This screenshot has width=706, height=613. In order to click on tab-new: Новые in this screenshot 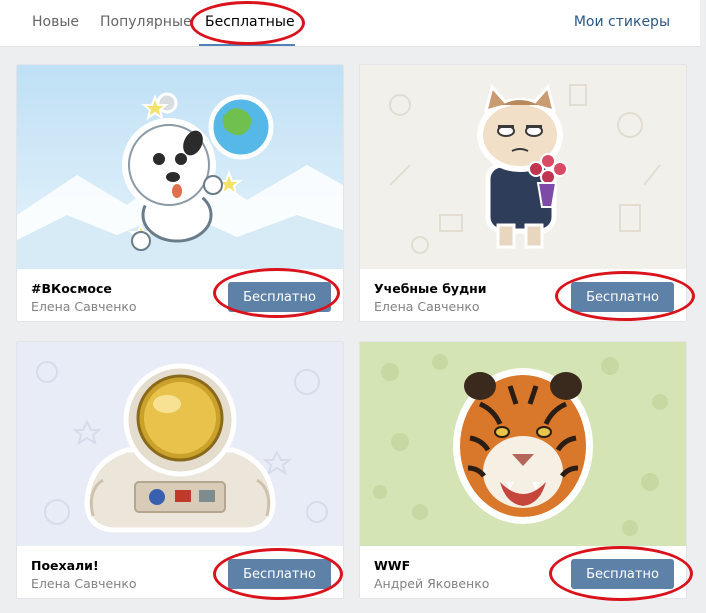, I will do `click(55, 22)`.